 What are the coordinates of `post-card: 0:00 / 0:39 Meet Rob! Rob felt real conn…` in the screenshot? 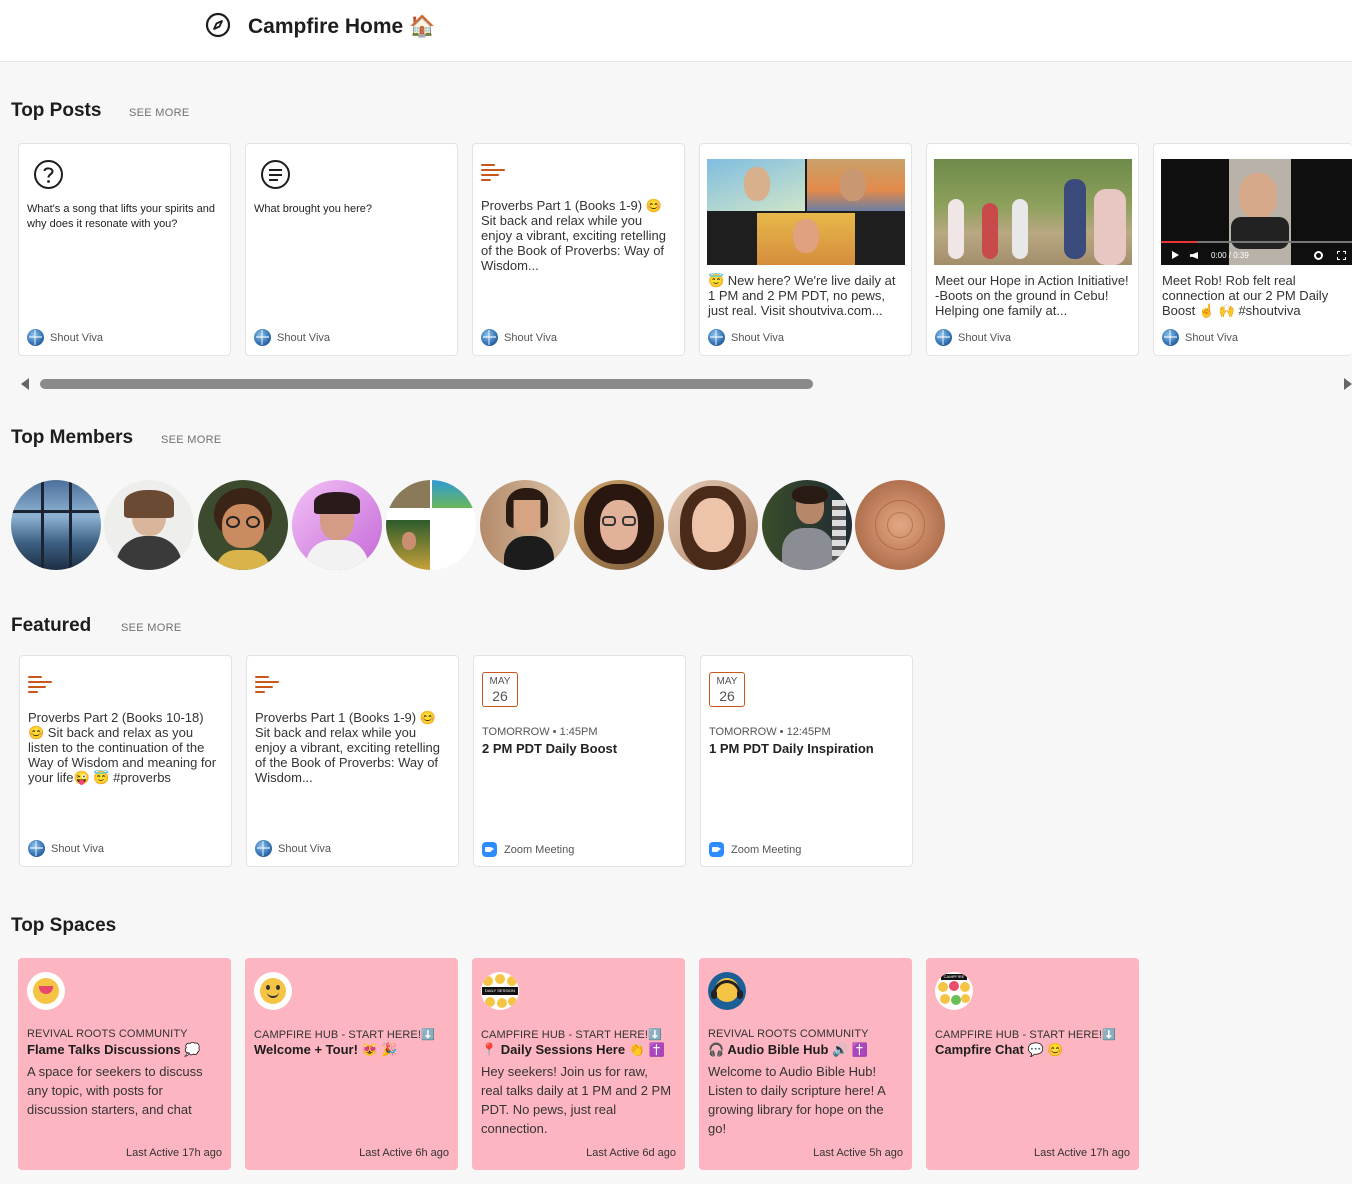 It's located at (1252, 249).